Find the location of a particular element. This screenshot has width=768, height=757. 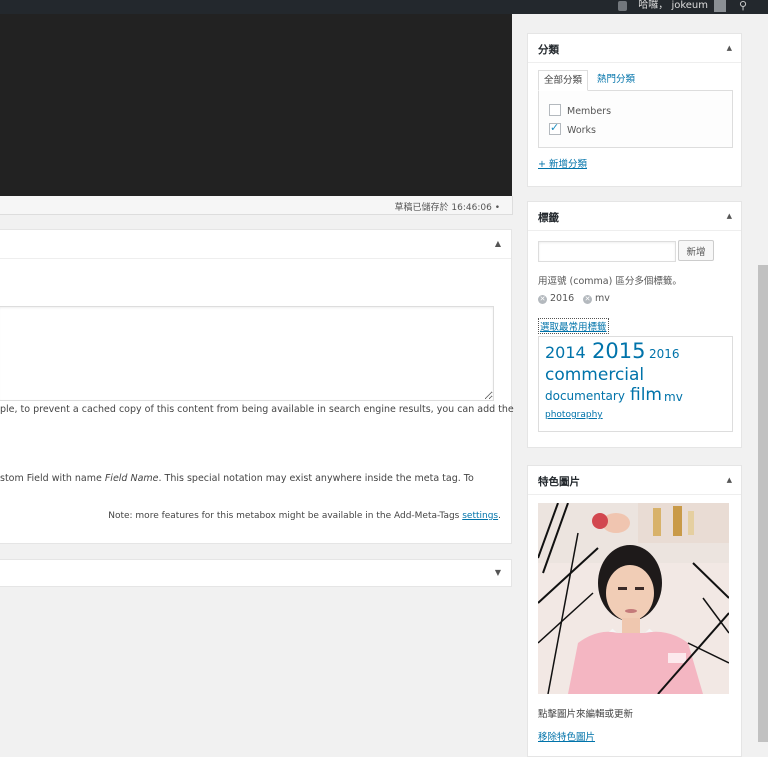

tag-cloud-item: documentary is located at coordinates (585, 396).